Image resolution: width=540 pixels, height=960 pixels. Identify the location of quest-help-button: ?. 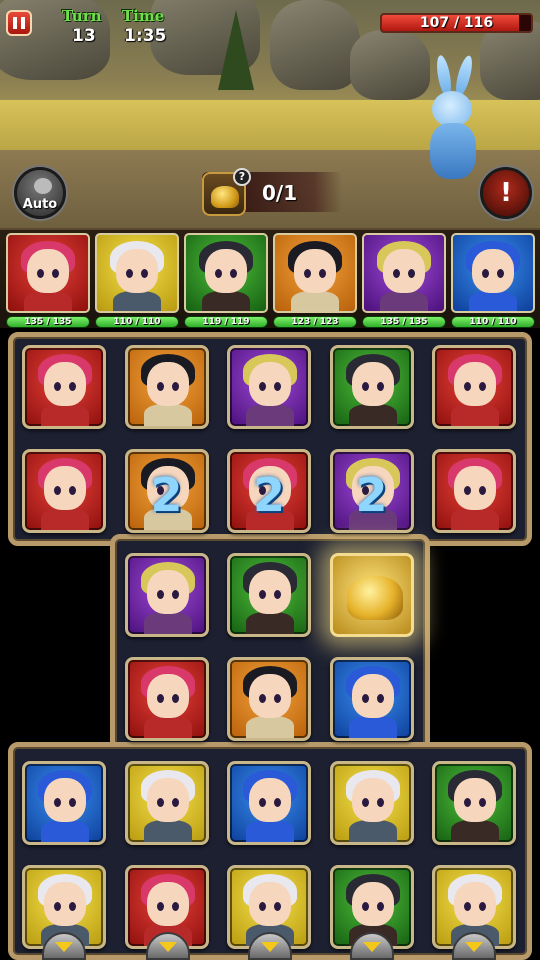
(242, 177).